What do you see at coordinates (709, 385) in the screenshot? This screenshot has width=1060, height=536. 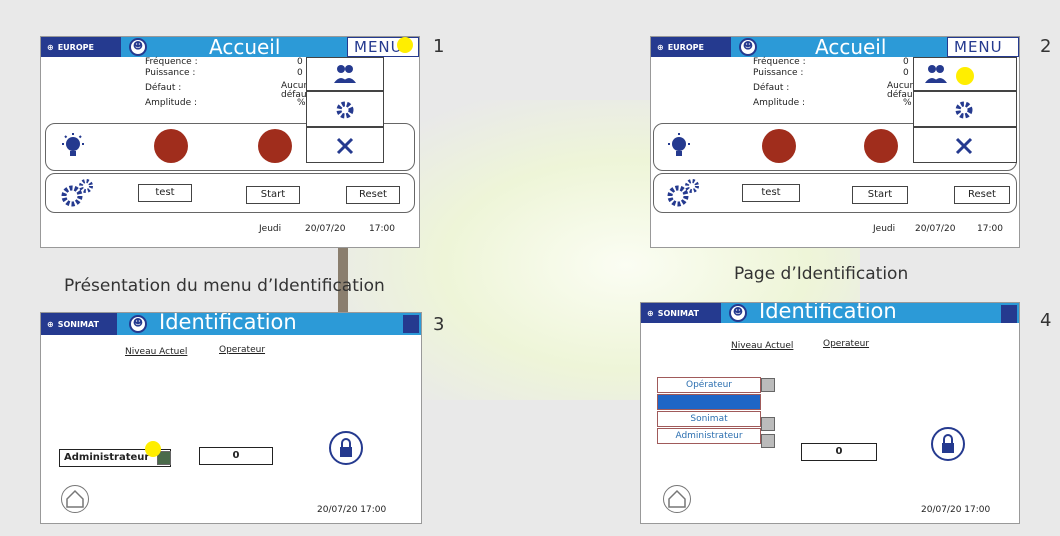 I see `list-item: Opérateur` at bounding box center [709, 385].